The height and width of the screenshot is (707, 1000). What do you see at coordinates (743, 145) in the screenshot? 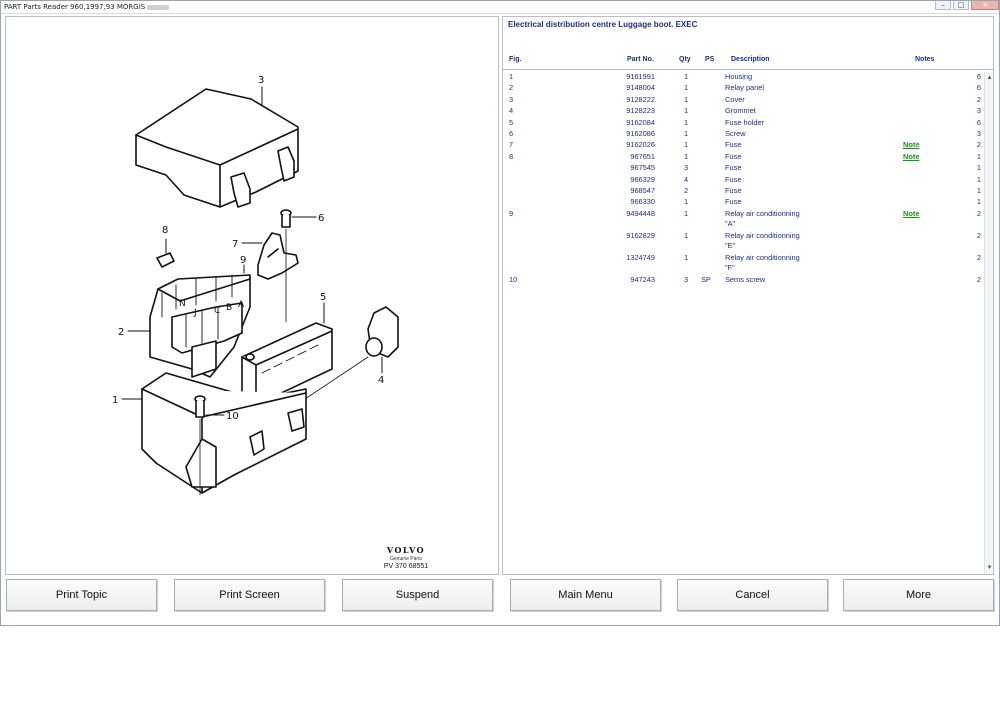
I see `table-row: 7 9162026 1 Fuse Note 2` at bounding box center [743, 145].